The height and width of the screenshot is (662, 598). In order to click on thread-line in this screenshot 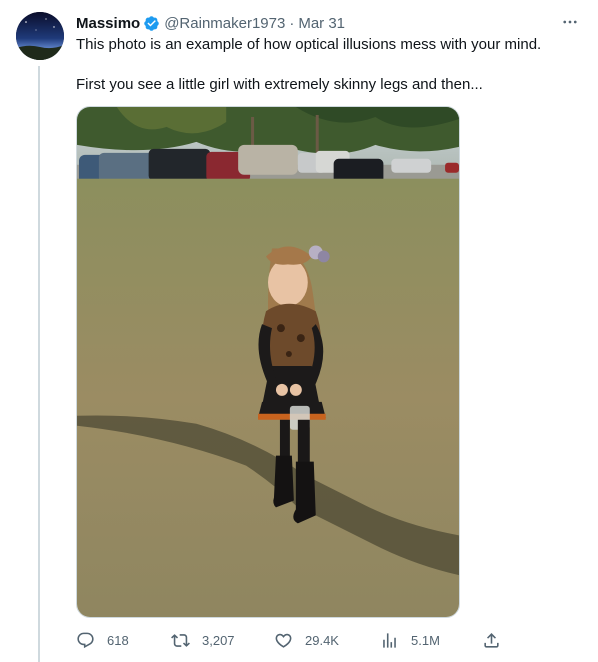, I will do `click(39, 364)`.